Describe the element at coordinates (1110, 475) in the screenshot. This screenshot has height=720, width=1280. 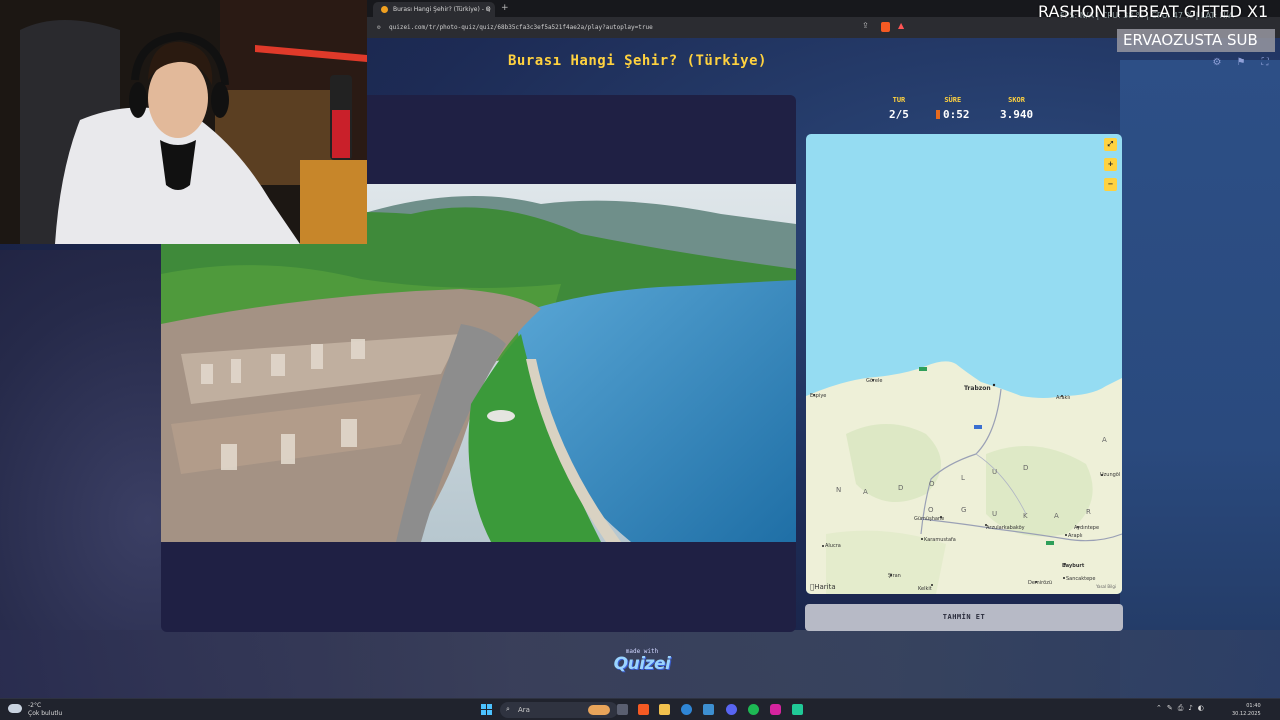
I see `map-label: Uzungöl` at that location.